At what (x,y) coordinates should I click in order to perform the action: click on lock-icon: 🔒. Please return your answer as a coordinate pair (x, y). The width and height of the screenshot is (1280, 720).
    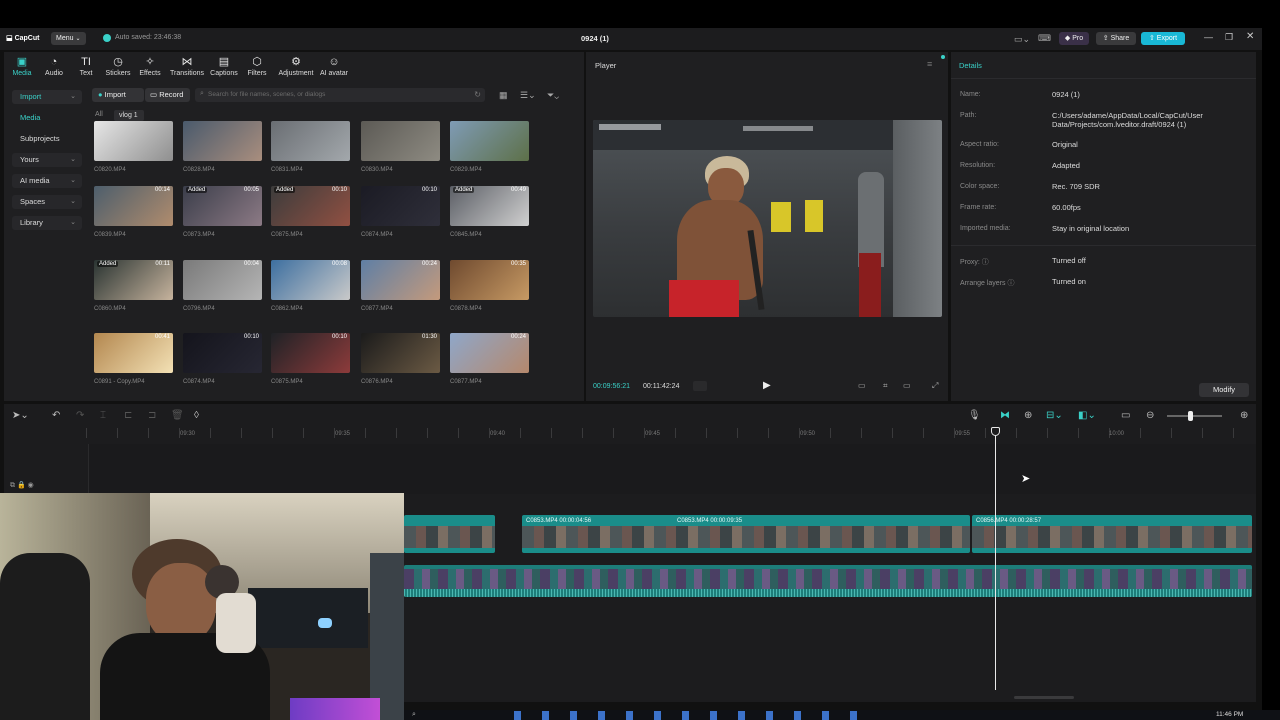
    Looking at the image, I should click on (21, 485).